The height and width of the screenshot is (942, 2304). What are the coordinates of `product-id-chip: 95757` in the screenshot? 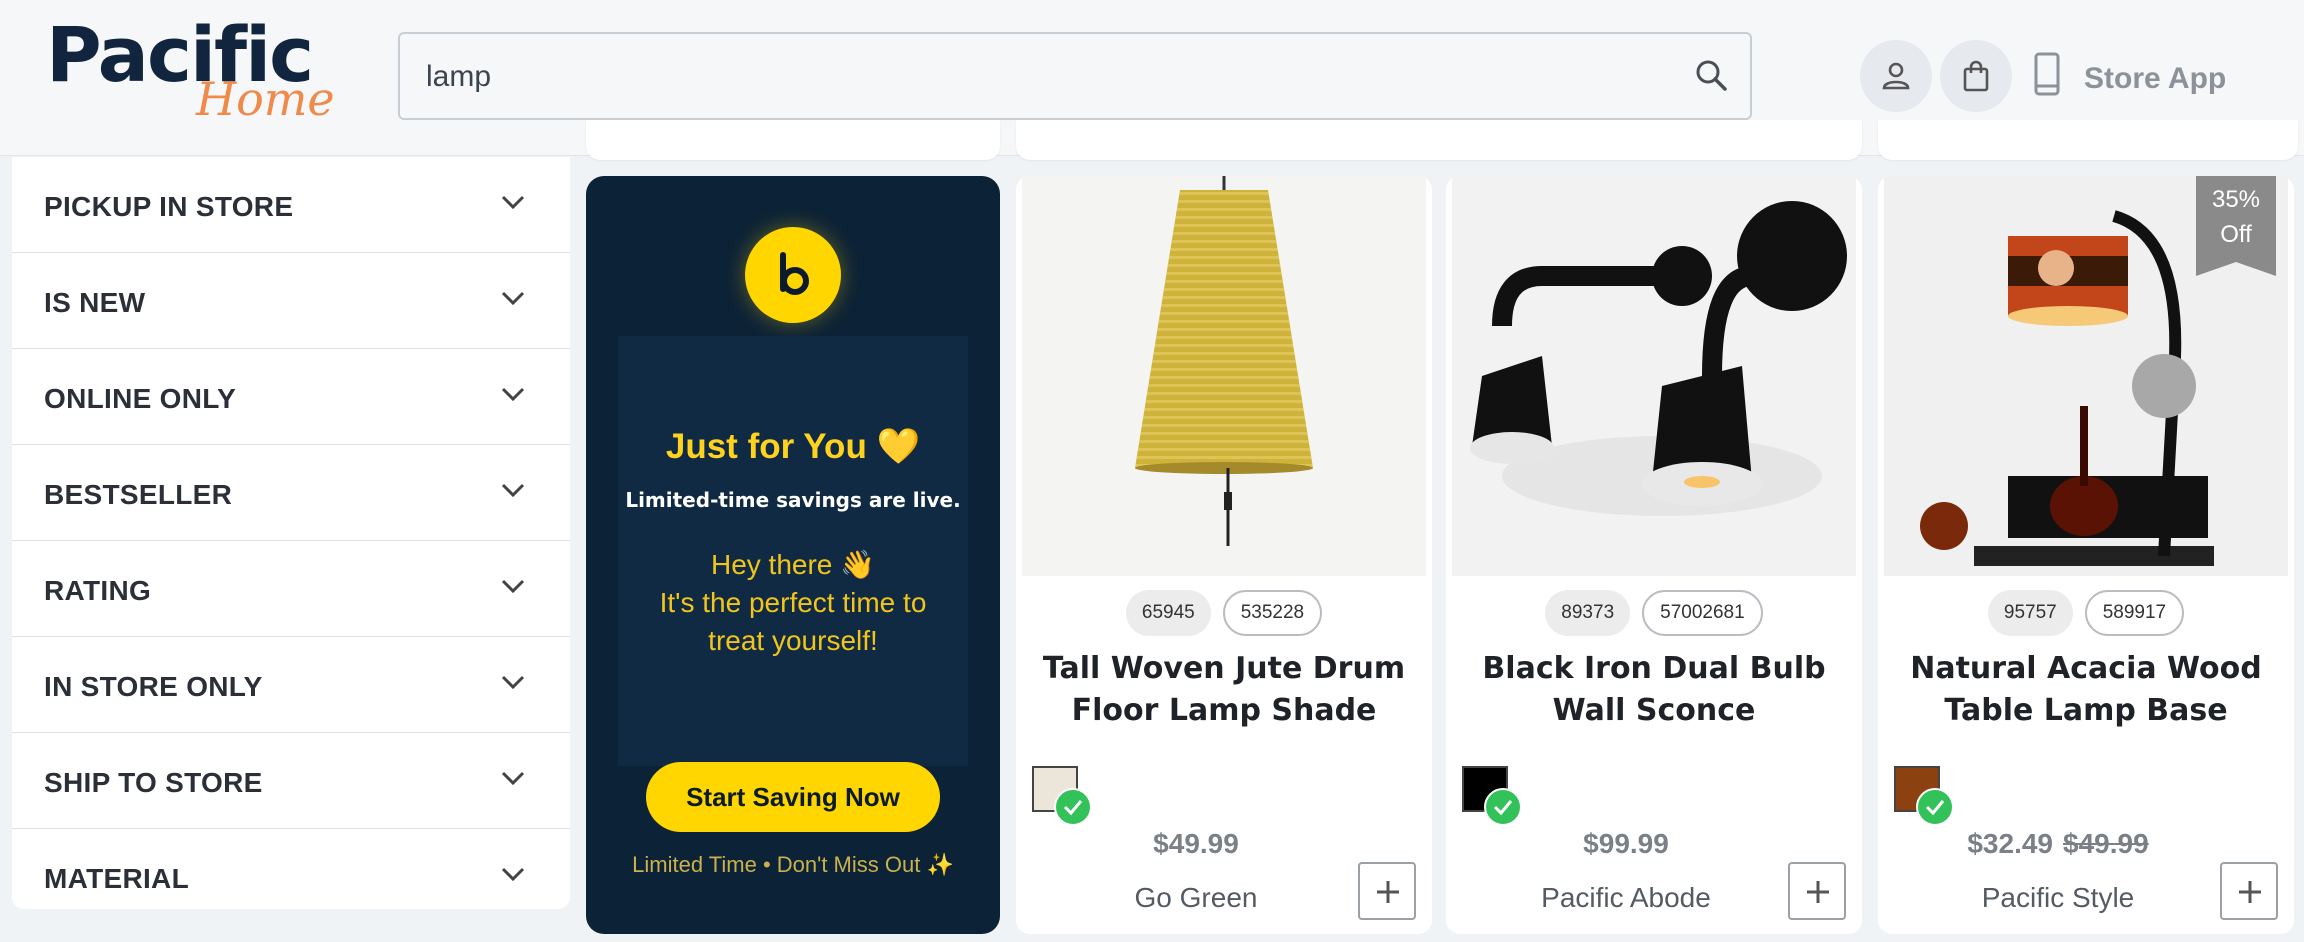 It's located at (2030, 613).